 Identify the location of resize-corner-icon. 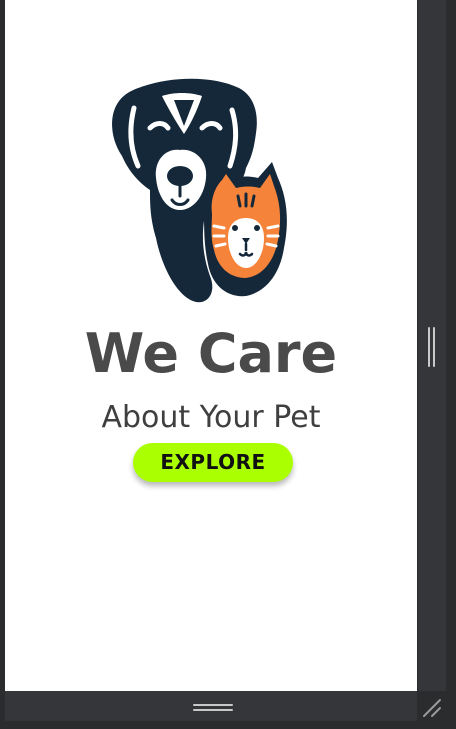
(432, 708).